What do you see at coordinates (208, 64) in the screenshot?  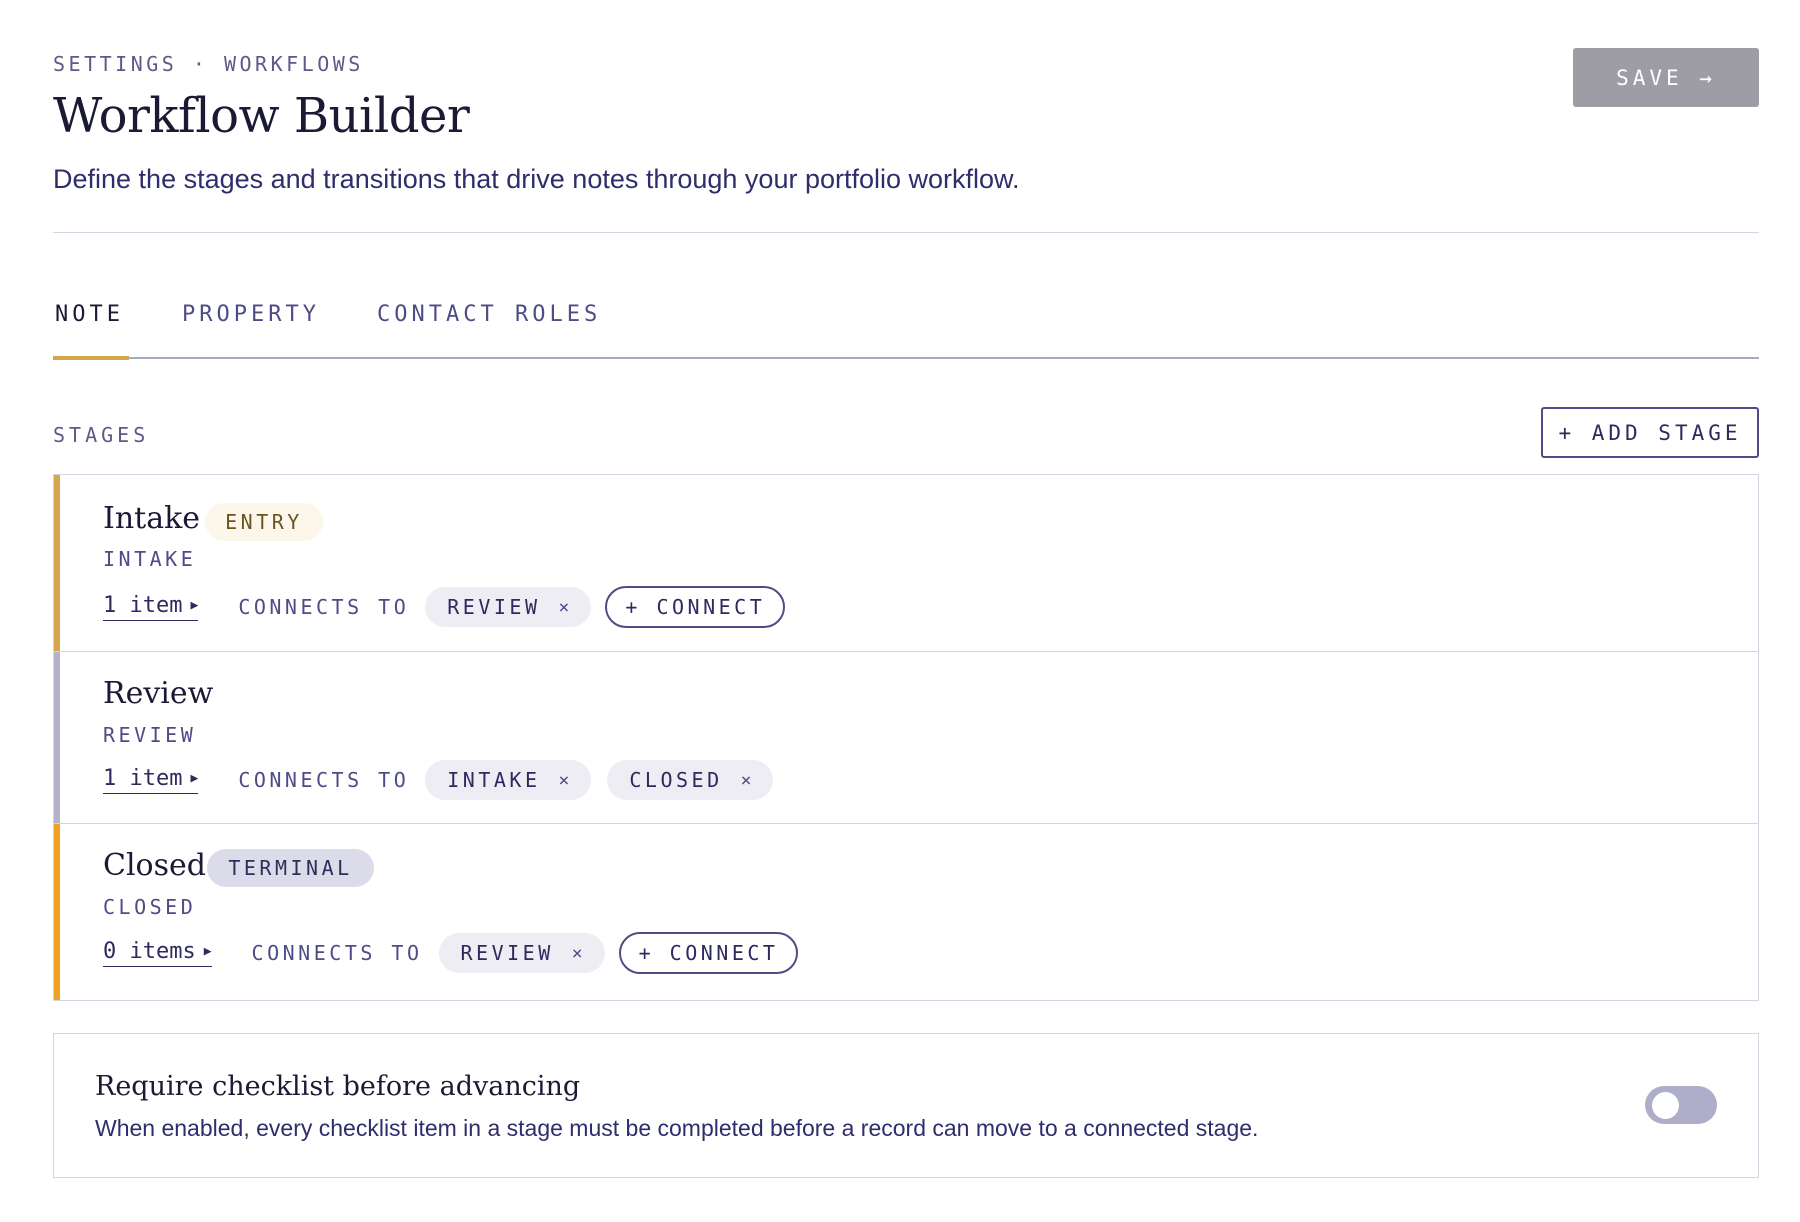 I see `breadcrumb: SETTINGS · WORKFLOWS` at bounding box center [208, 64].